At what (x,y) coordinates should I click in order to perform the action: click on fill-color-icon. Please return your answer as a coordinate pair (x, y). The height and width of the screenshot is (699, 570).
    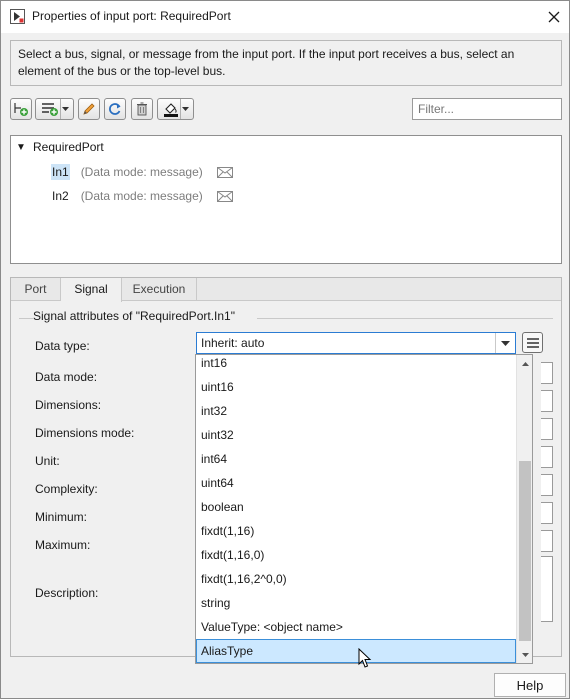
    Looking at the image, I should click on (170, 110).